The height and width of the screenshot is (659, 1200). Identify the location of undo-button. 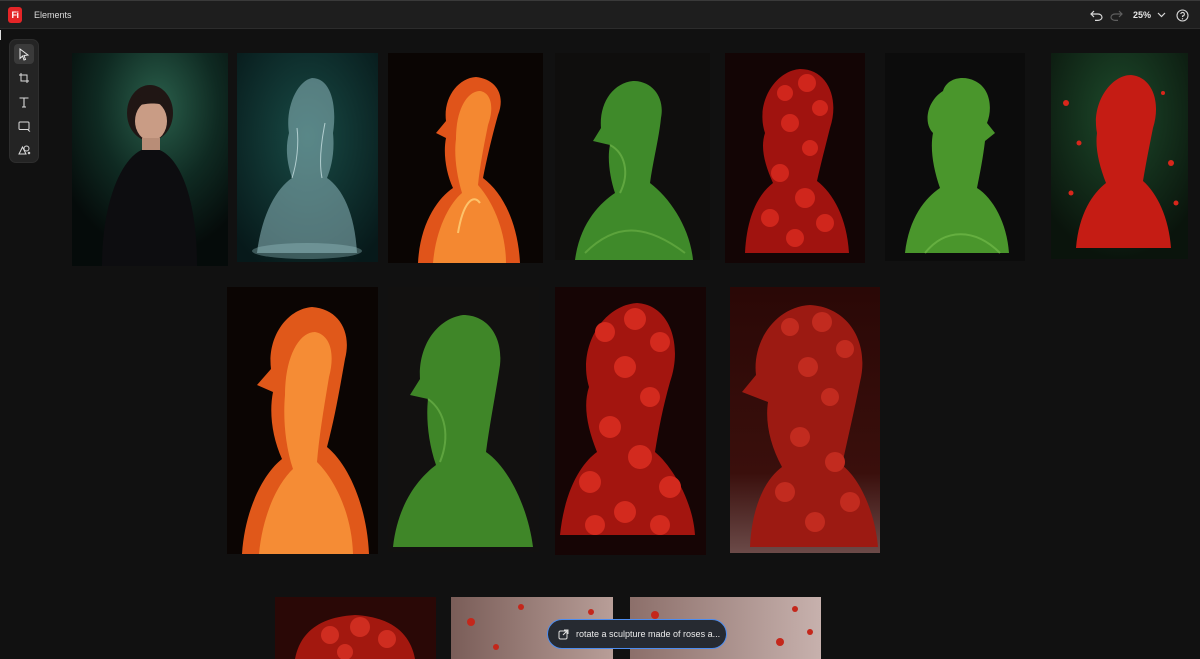
(1097, 15).